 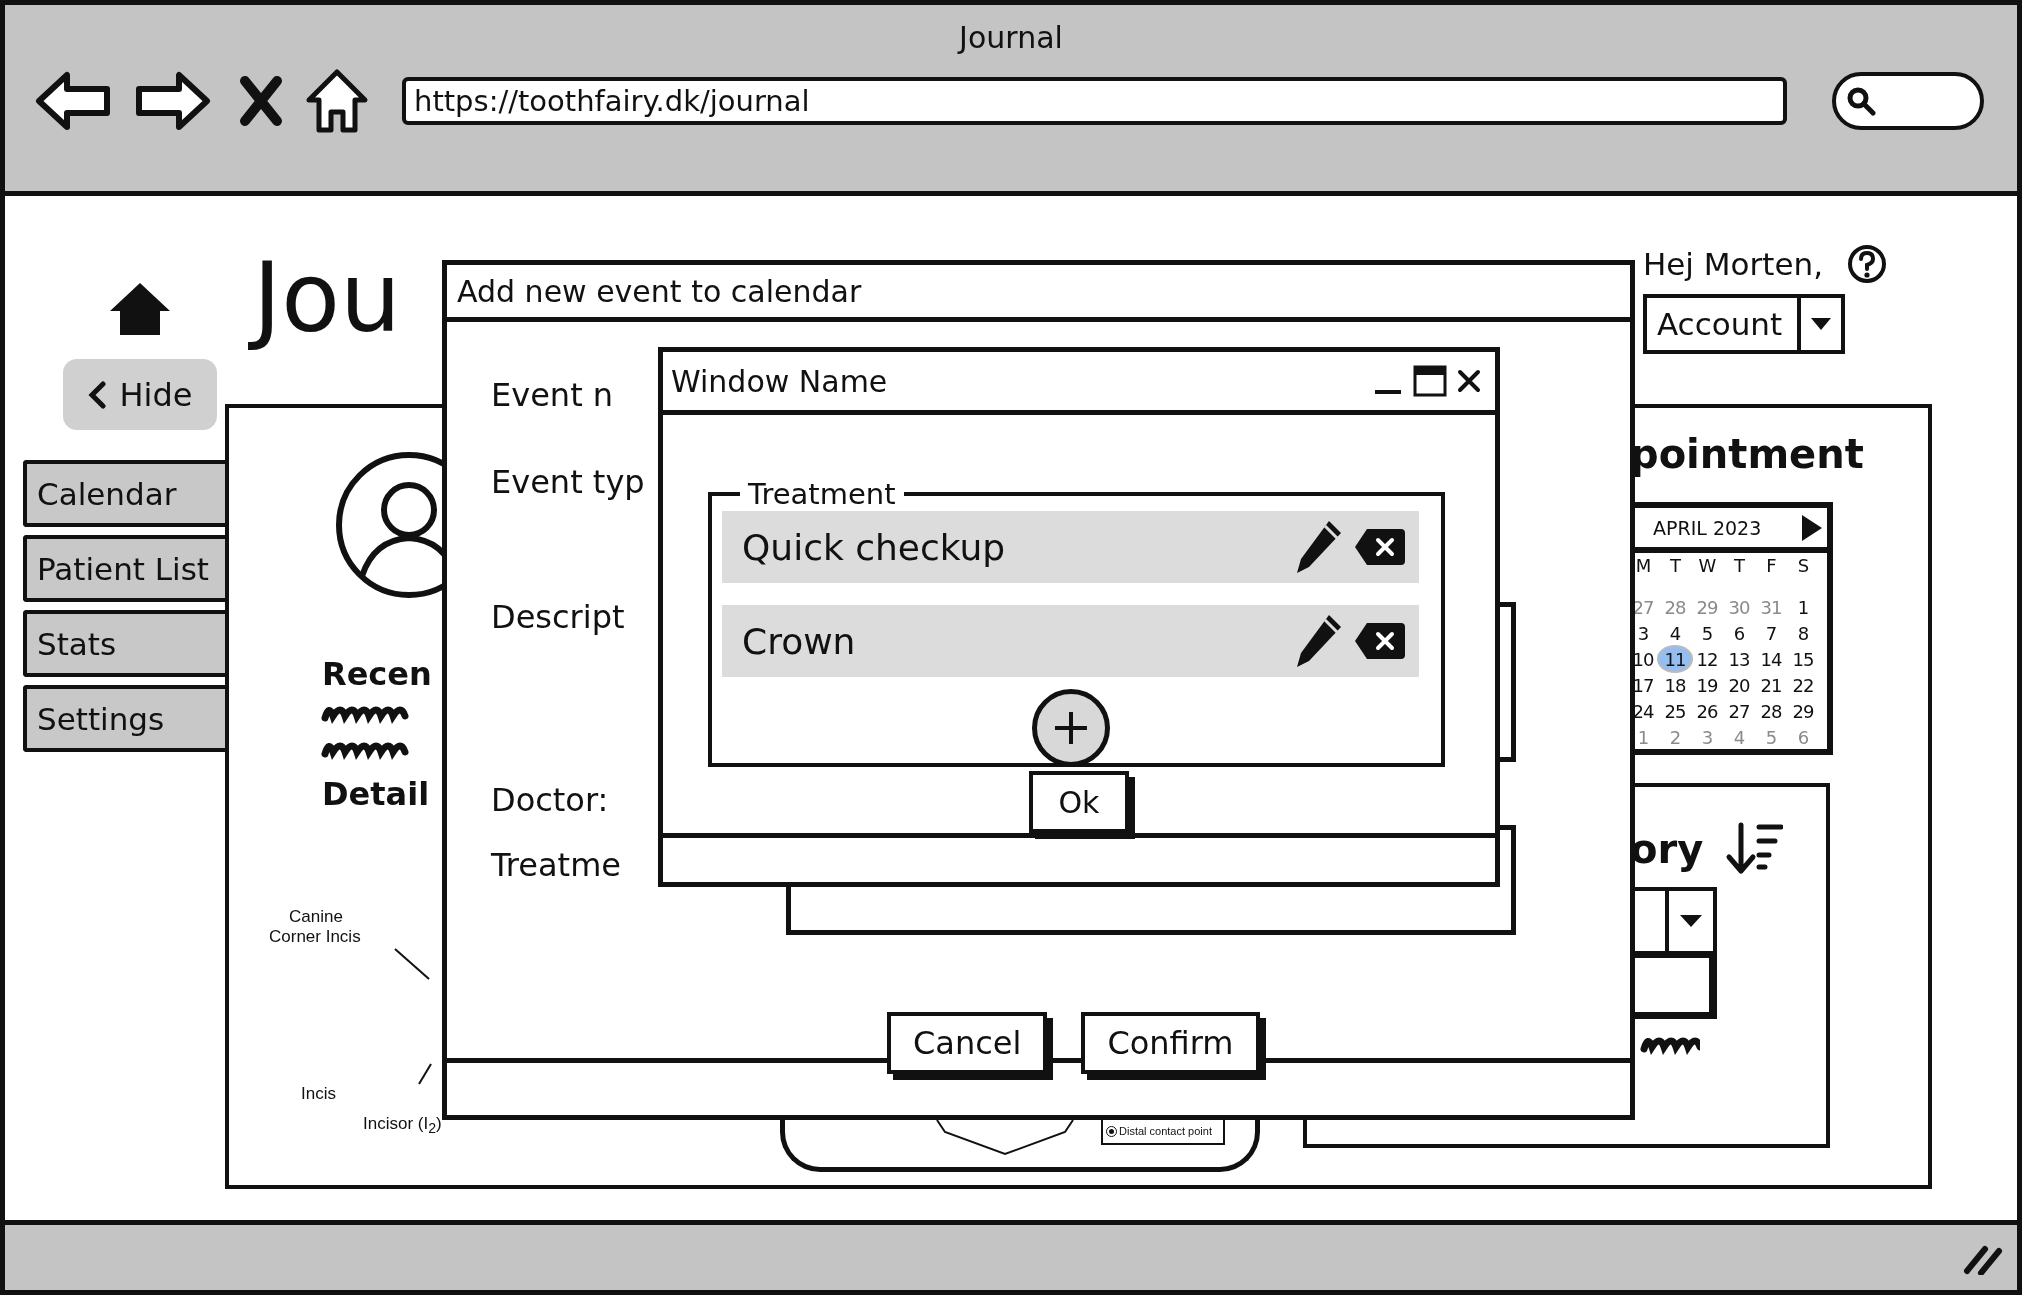 I want to click on sidebar-tab: Settings, so click(x=124, y=718).